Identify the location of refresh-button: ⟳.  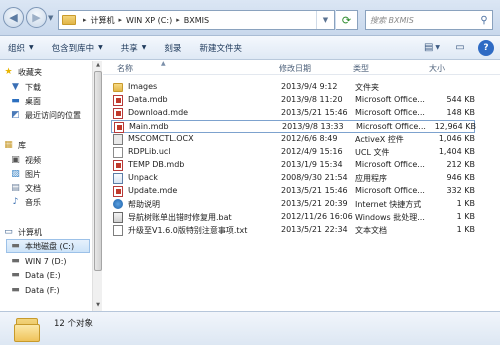
(347, 20).